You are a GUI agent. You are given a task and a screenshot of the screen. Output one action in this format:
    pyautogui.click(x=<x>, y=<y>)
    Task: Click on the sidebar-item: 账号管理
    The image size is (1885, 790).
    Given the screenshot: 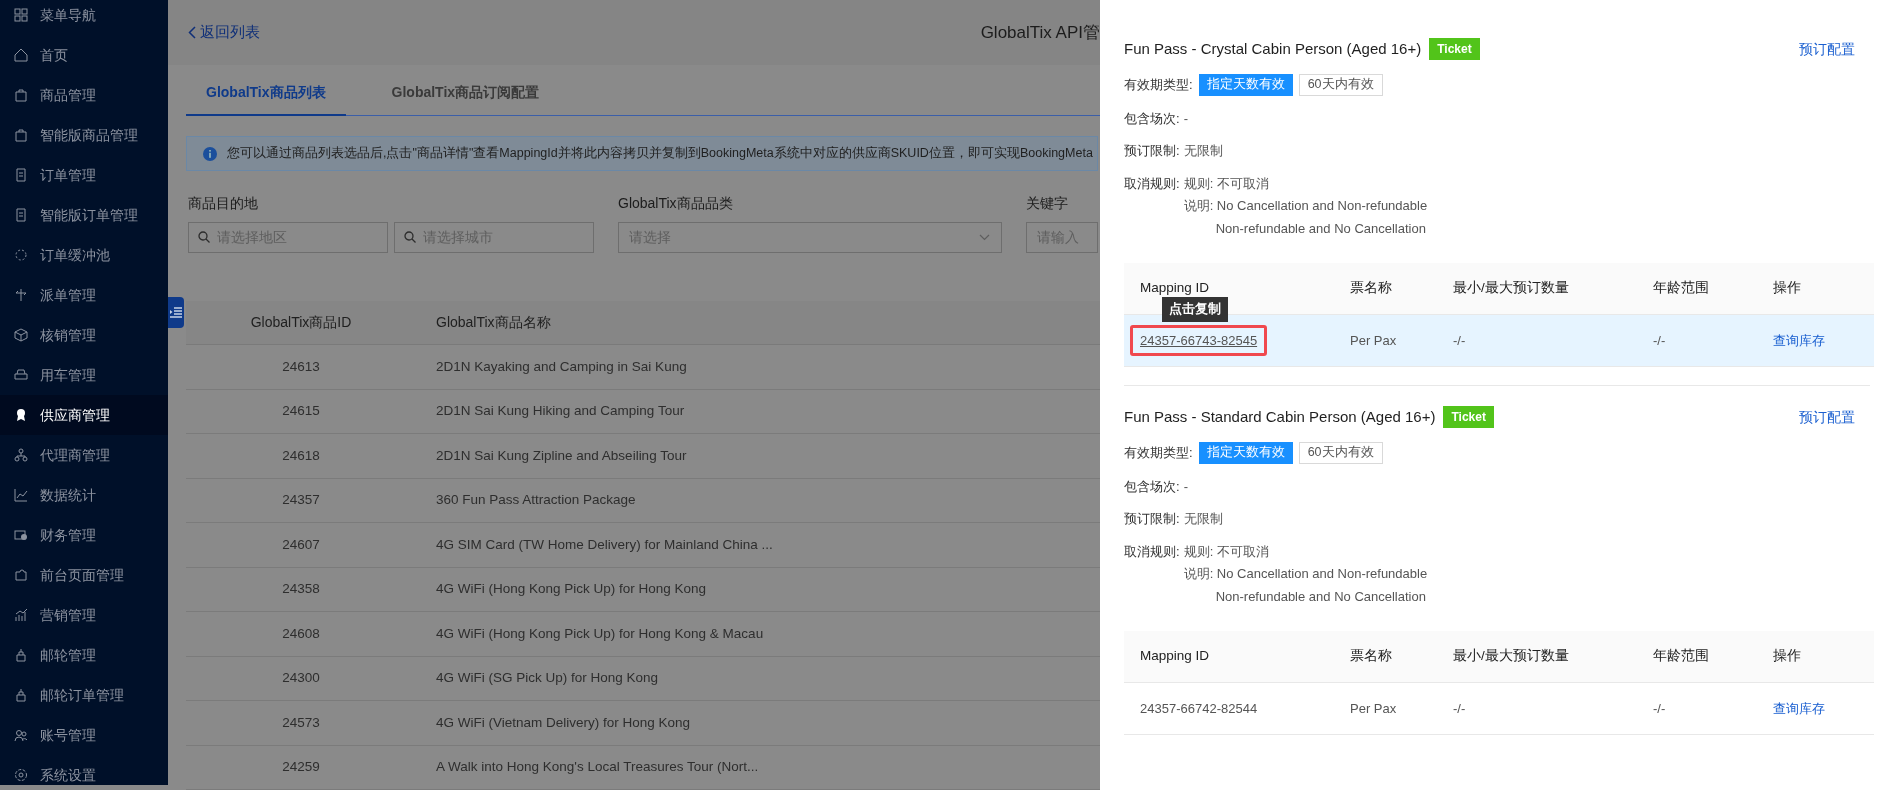 What is the action you would take?
    pyautogui.click(x=84, y=735)
    